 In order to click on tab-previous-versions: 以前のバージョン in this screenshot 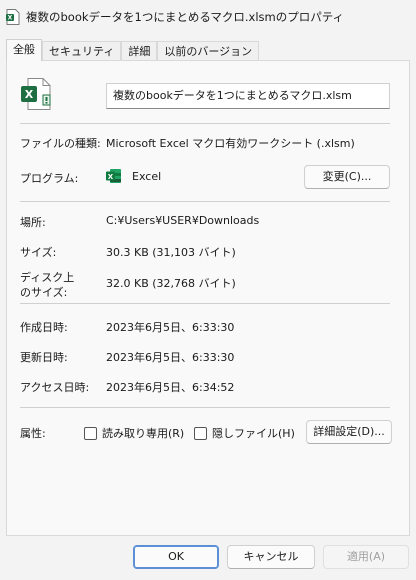, I will do `click(208, 51)`.